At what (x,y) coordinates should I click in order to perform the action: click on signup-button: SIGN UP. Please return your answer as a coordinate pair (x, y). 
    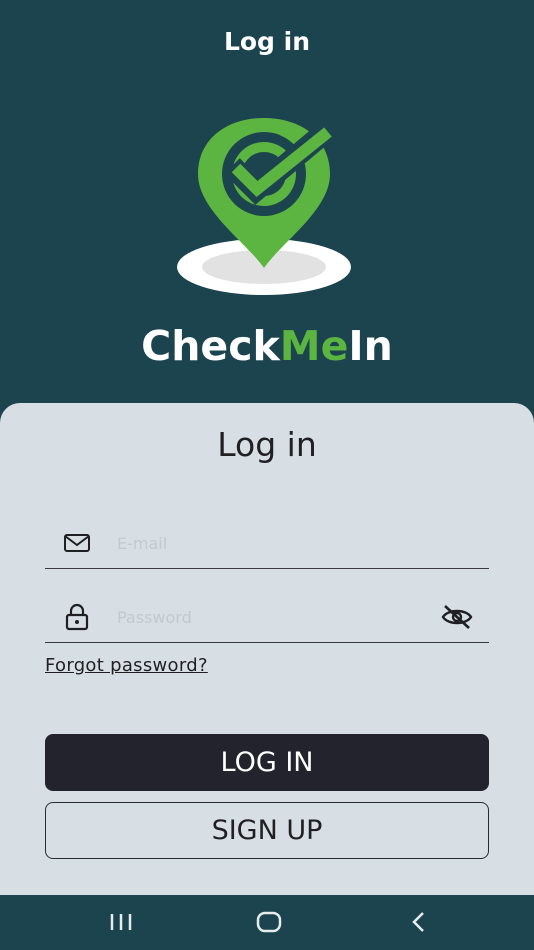
    Looking at the image, I should click on (267, 830).